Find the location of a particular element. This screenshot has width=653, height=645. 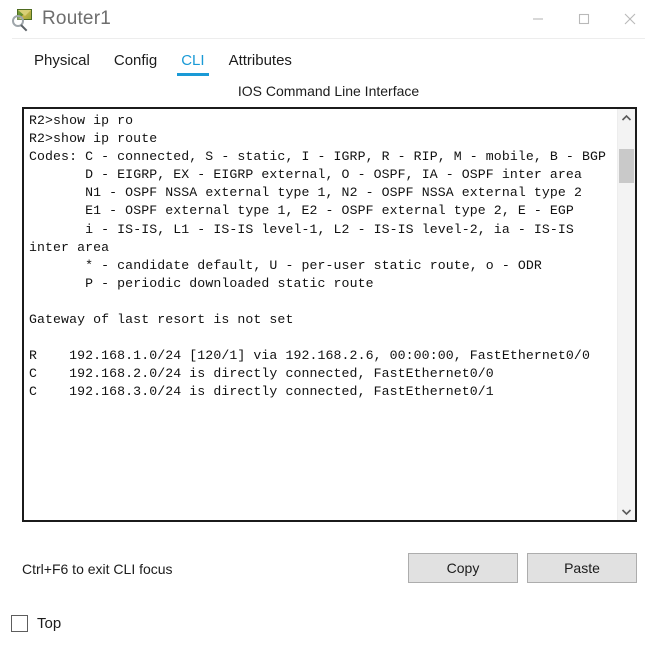

maximize-button is located at coordinates (584, 19).